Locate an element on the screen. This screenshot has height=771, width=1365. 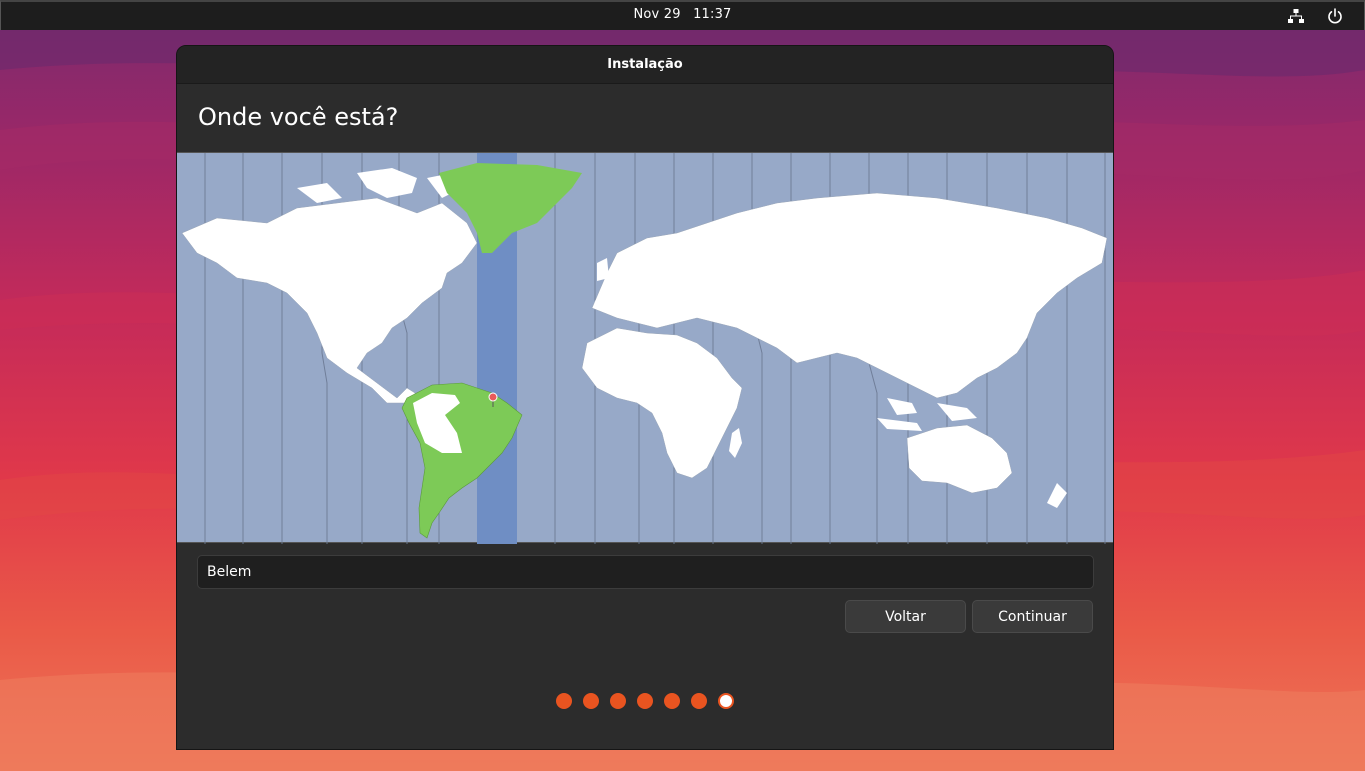
top-bar: Nov 29 11:37 is located at coordinates (682, 15).